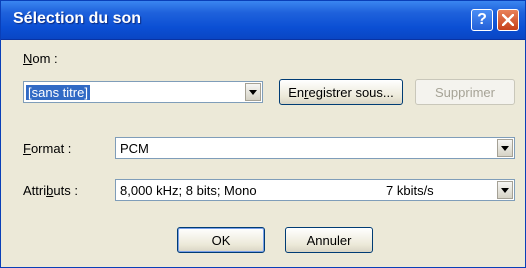  I want to click on ok-button: OK, so click(221, 240).